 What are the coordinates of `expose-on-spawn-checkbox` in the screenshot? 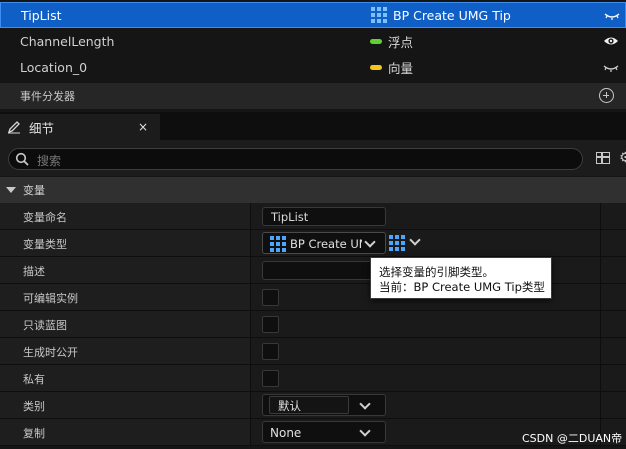 It's located at (270, 351).